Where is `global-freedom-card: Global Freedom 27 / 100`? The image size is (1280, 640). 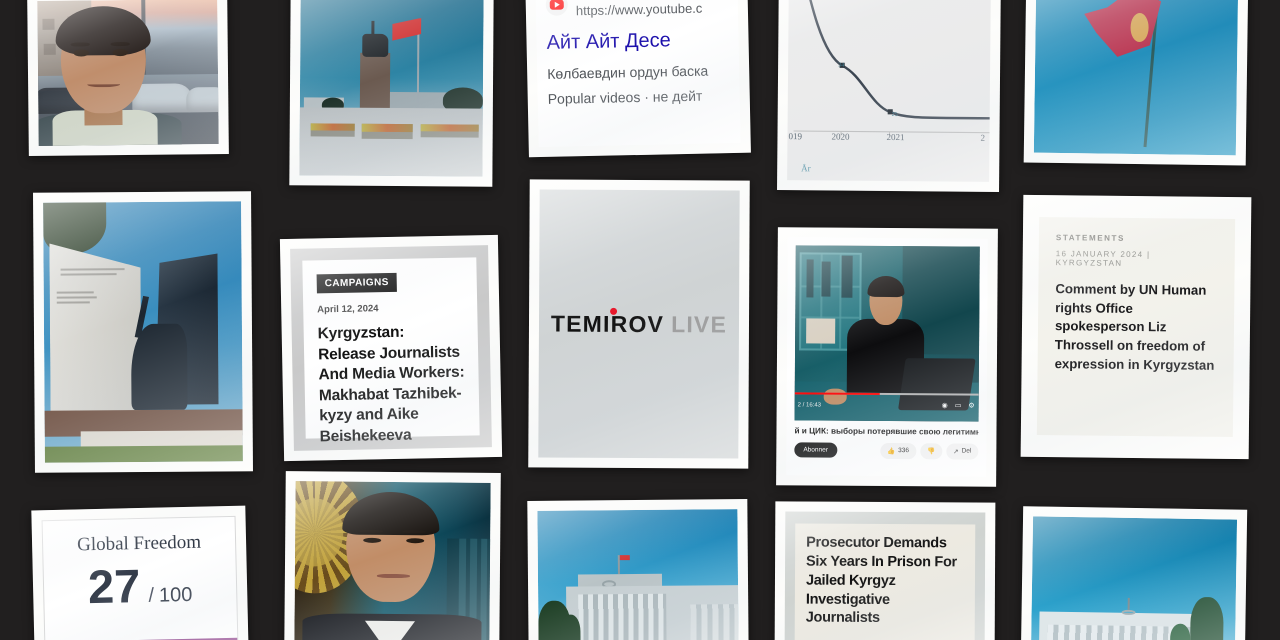 global-freedom-card: Global Freedom 27 / 100 is located at coordinates (140, 577).